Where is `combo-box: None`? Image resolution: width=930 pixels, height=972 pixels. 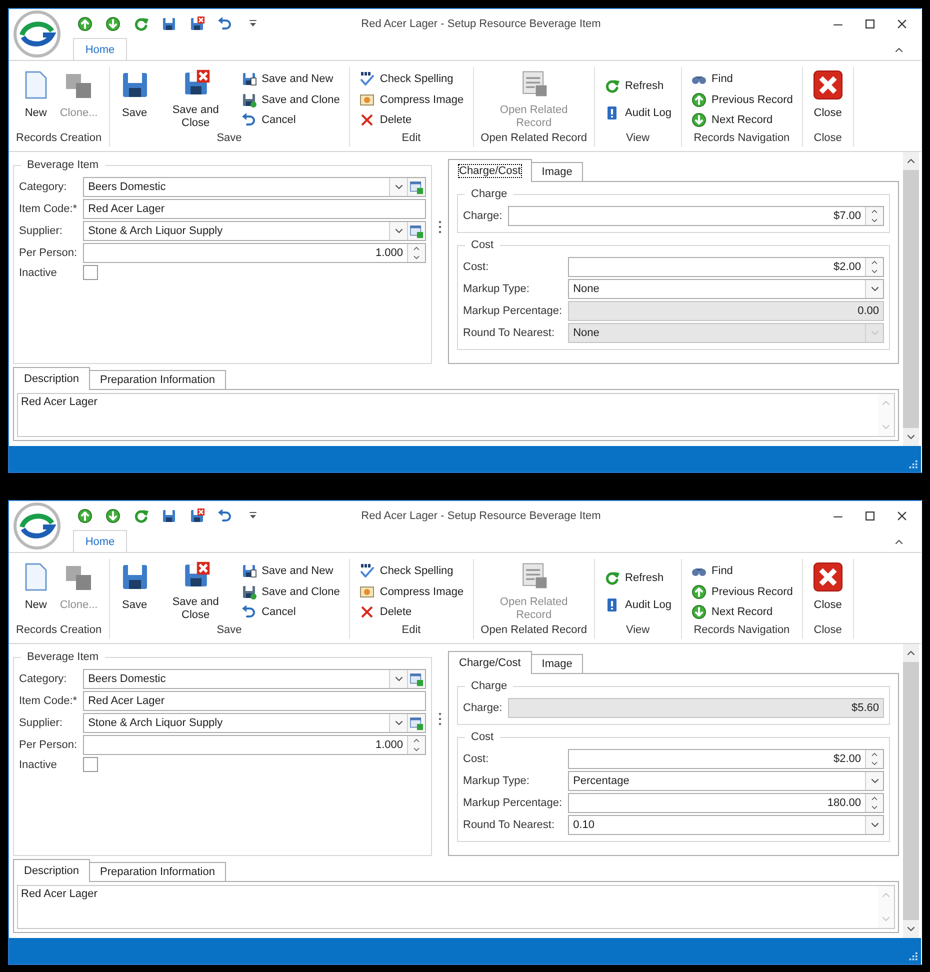
combo-box: None is located at coordinates (726, 289).